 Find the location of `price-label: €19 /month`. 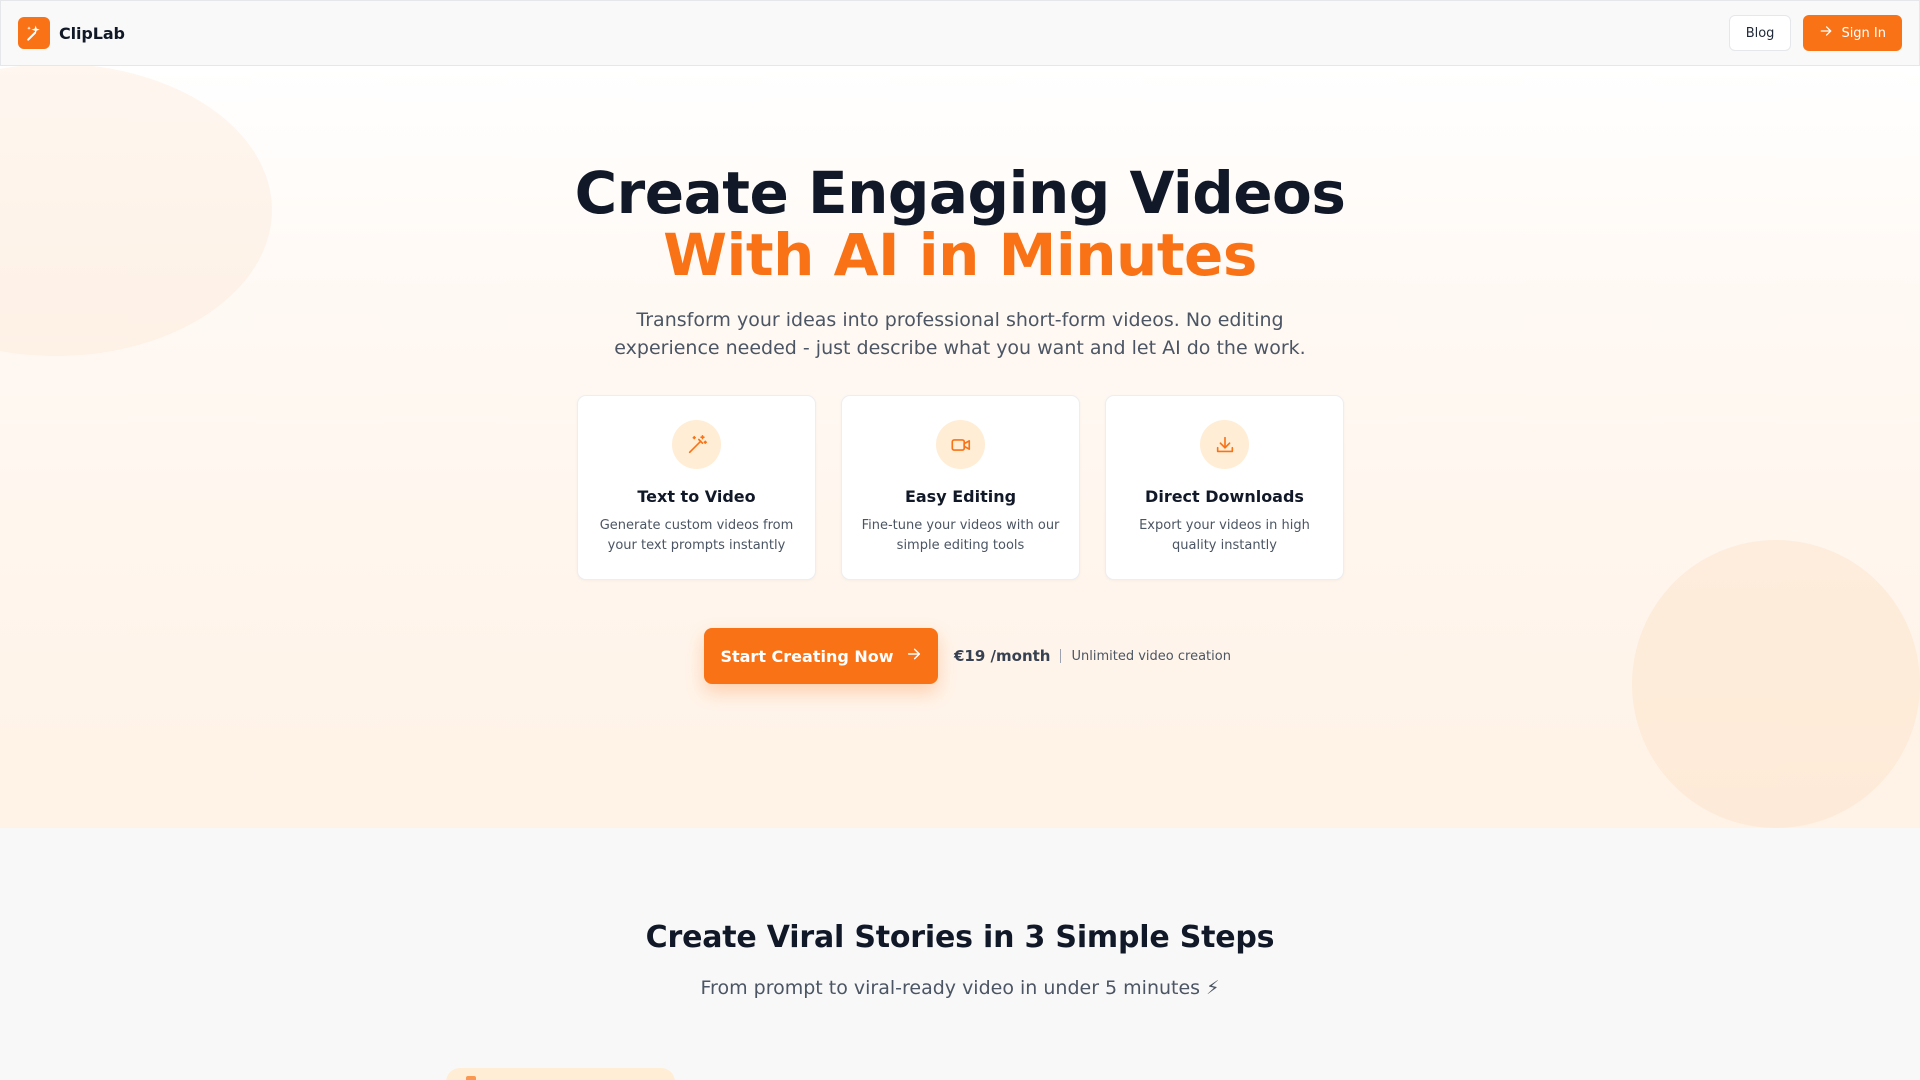

price-label: €19 /month is located at coordinates (1002, 656).